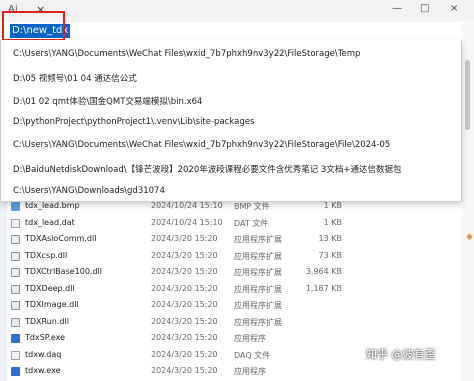 The height and width of the screenshot is (381, 474). I want to click on suggestion-item: D:\05 视频号\01 04 通达信公式, so click(75, 78).